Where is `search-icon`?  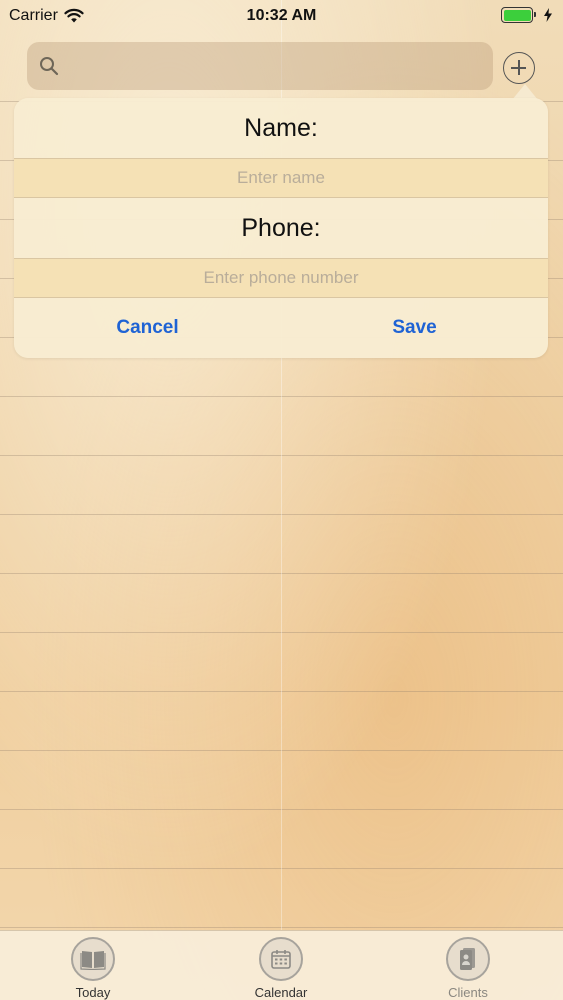 search-icon is located at coordinates (49, 66).